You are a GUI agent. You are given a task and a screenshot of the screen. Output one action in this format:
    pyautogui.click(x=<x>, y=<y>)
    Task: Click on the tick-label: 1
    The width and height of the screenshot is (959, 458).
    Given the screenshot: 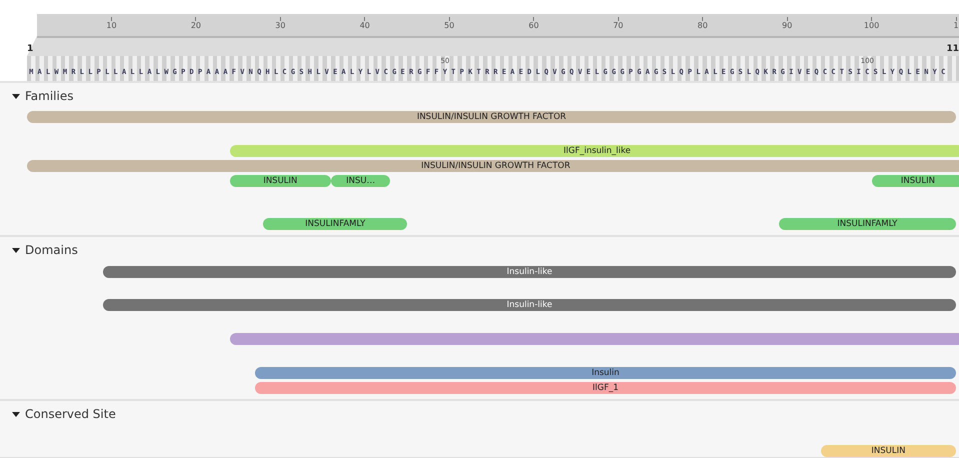 What is the action you would take?
    pyautogui.click(x=956, y=26)
    